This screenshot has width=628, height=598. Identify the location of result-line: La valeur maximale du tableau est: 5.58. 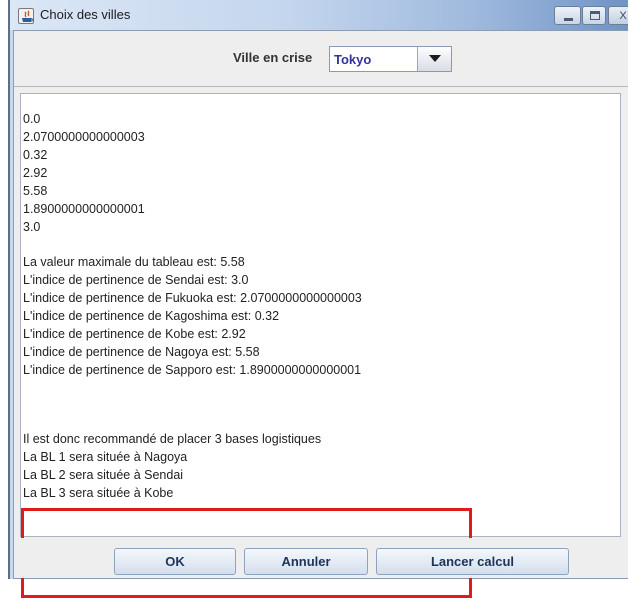
(134, 262).